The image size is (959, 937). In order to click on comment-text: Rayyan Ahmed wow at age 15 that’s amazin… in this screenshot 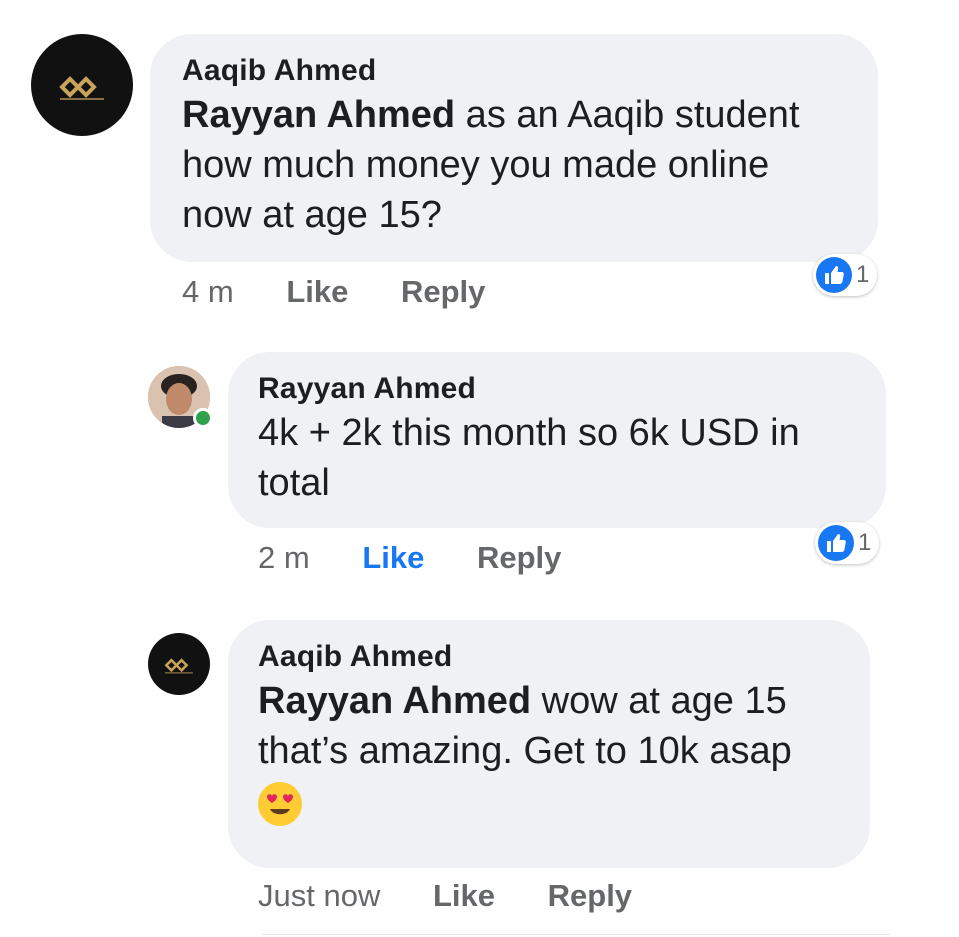, I will do `click(549, 757)`.